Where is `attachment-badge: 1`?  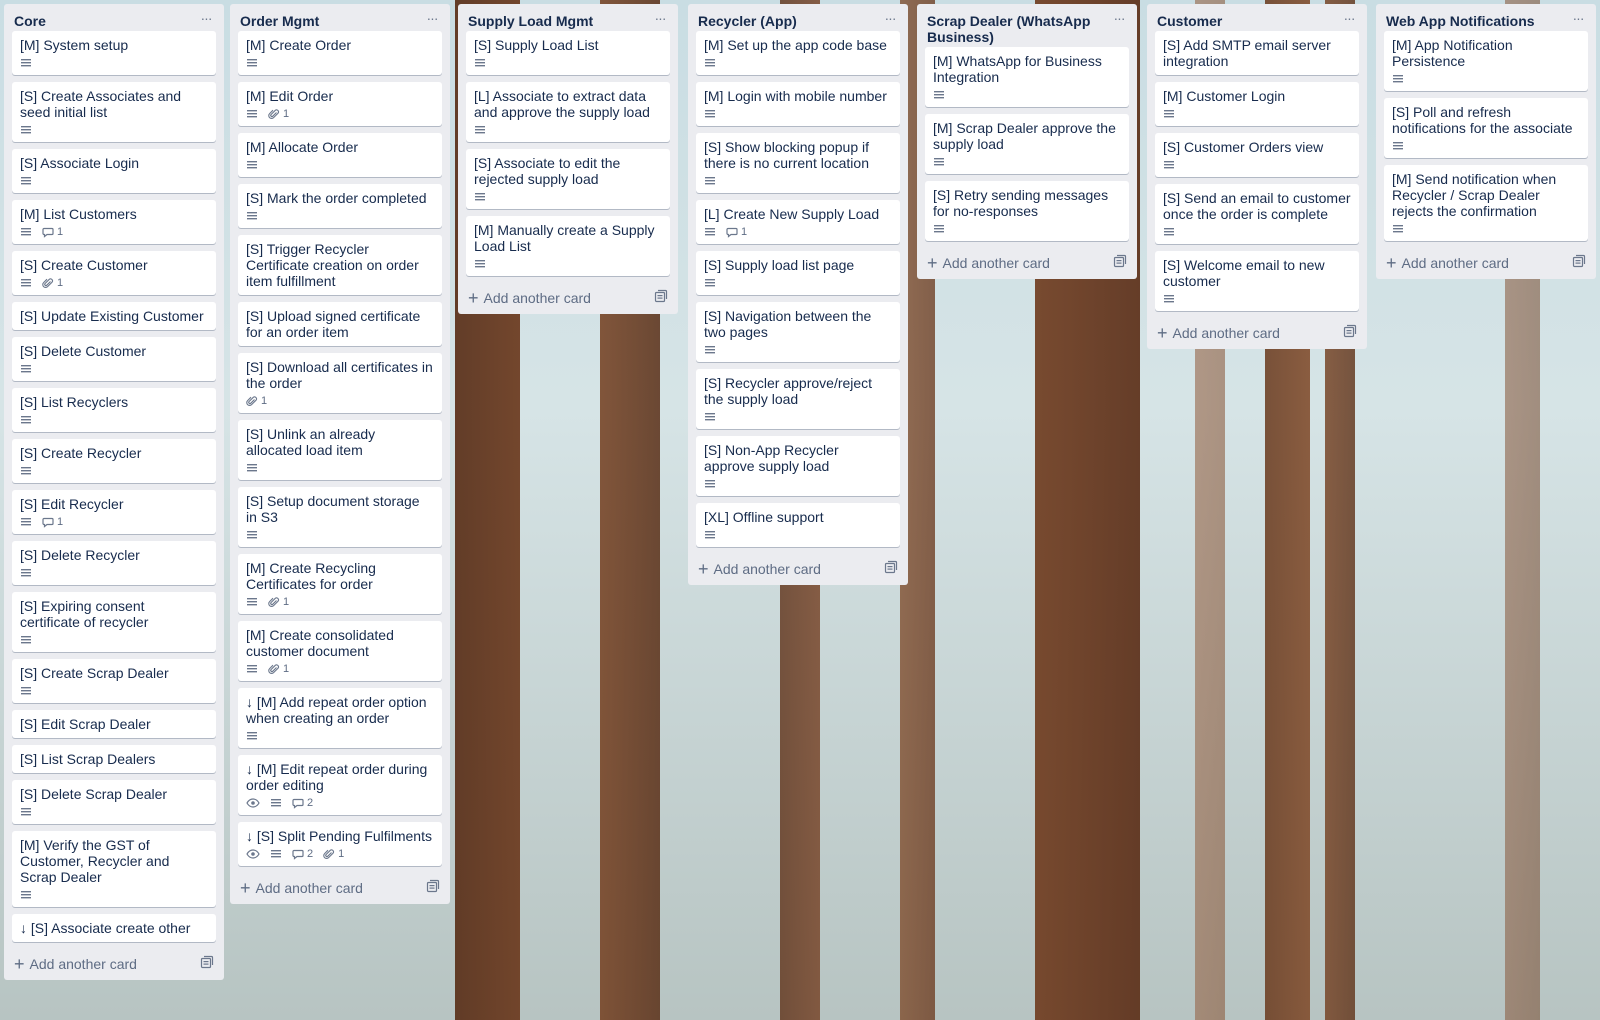 attachment-badge: 1 is located at coordinates (278, 602).